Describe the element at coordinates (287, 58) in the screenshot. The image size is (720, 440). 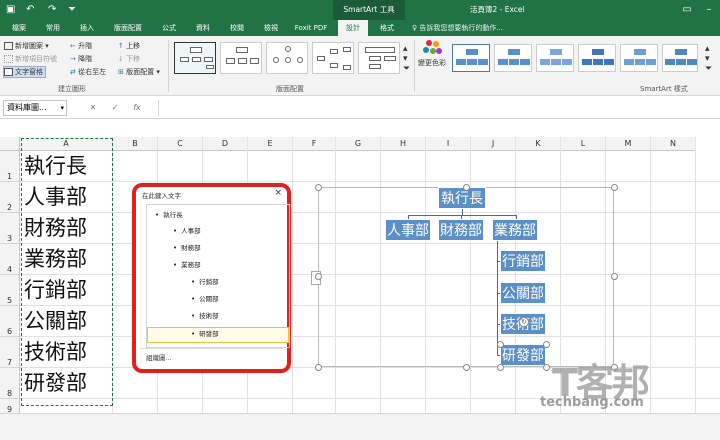
I see `layout-option-circle-hierarchy` at that location.